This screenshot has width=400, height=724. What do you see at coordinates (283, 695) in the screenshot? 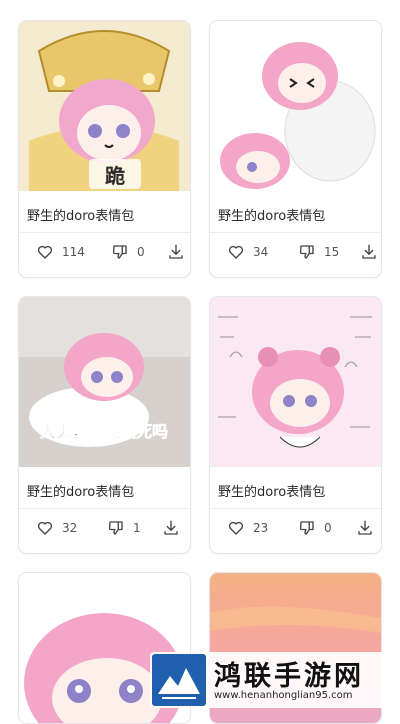
I see `watermark-url: www.henanhonglian95.com` at bounding box center [283, 695].